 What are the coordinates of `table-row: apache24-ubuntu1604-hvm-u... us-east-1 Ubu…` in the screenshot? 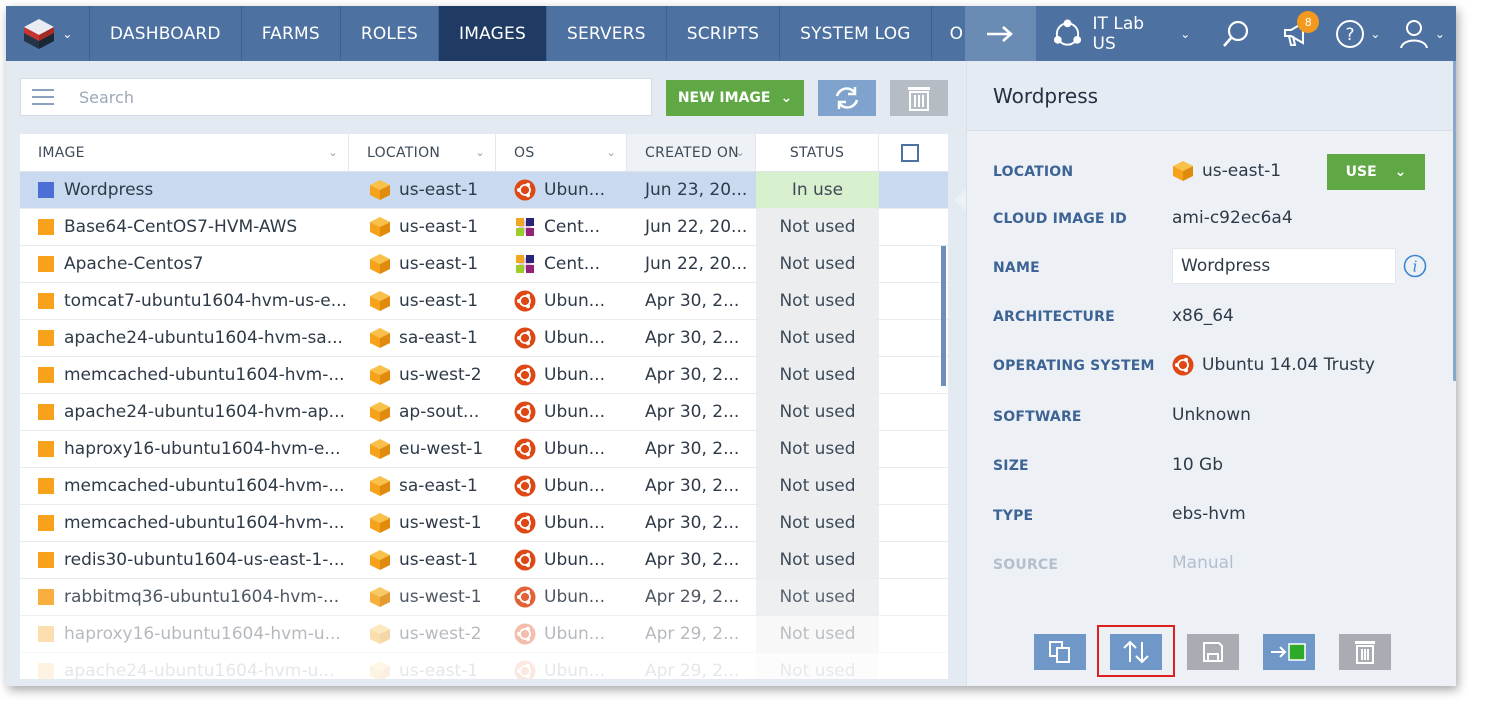 It's located at (484, 666).